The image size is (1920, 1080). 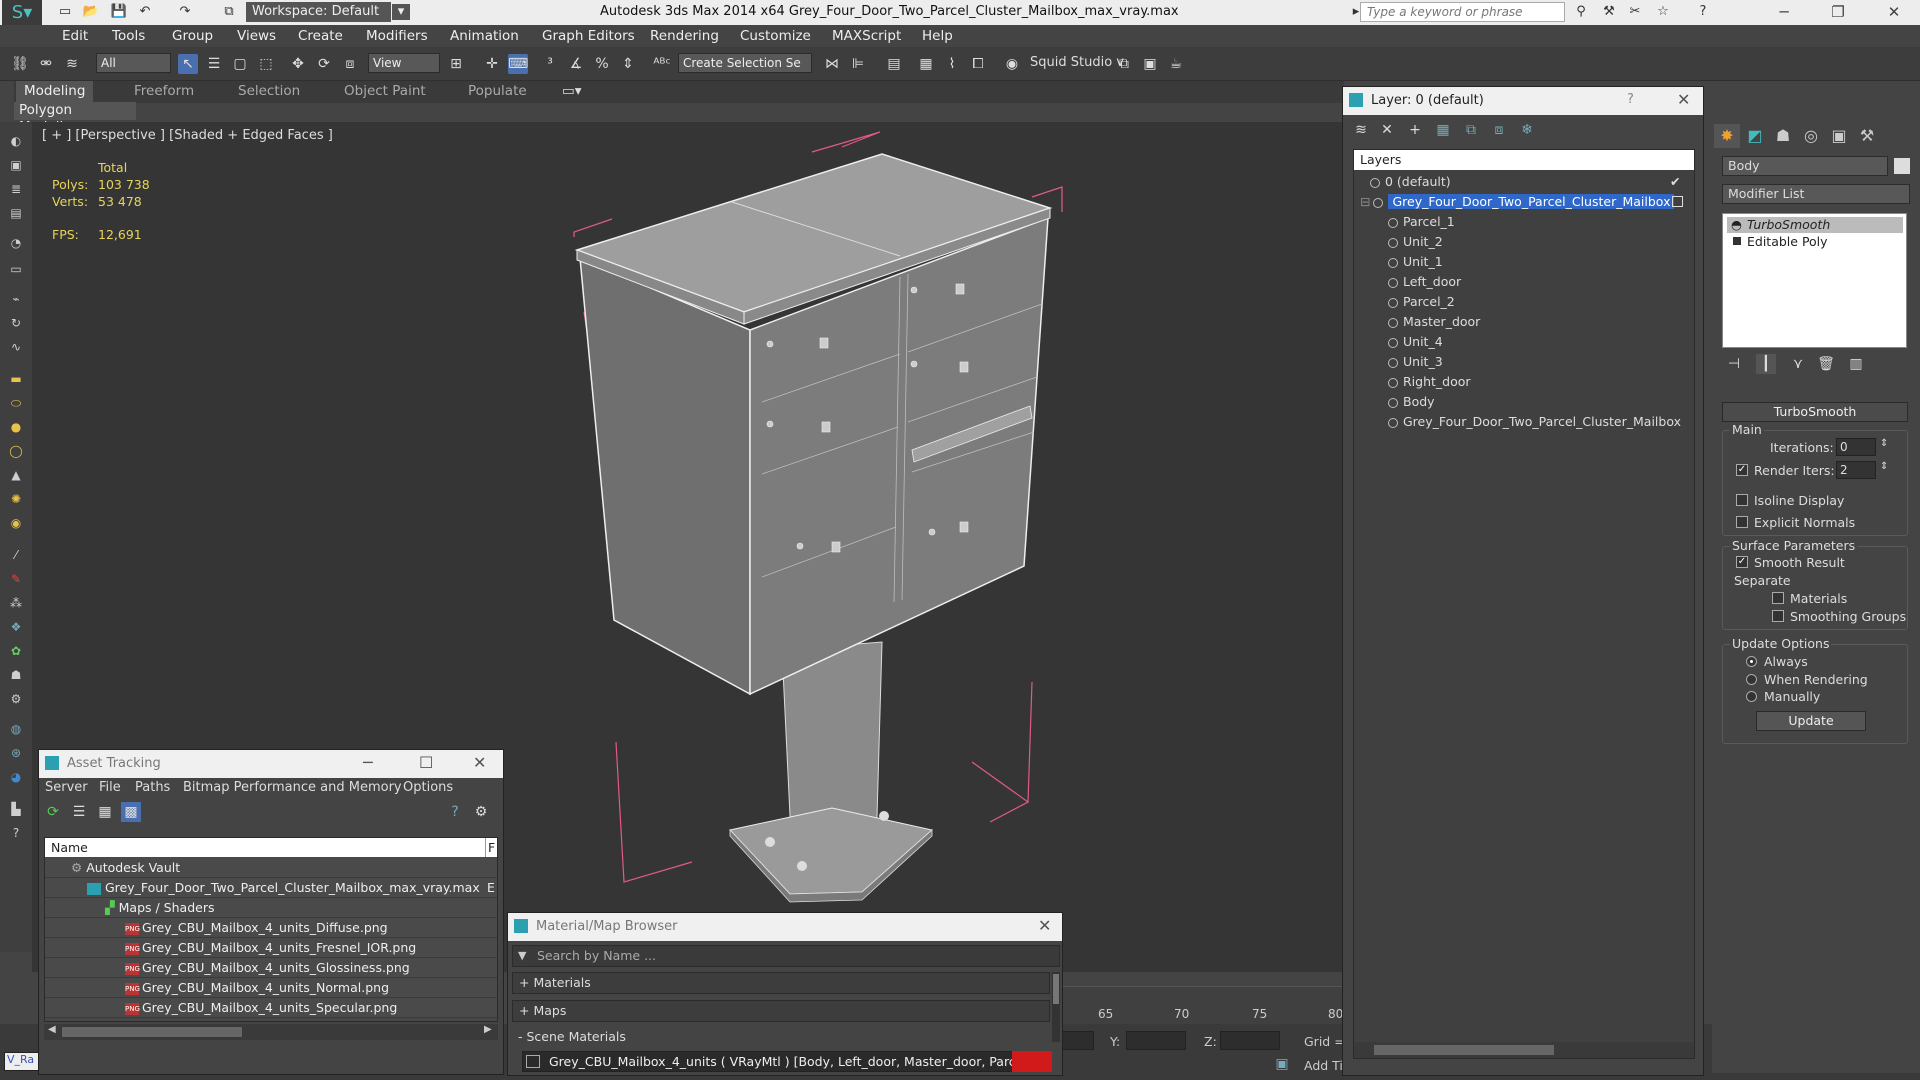 What do you see at coordinates (131, 812) in the screenshot?
I see `grid-view-icon: ▩` at bounding box center [131, 812].